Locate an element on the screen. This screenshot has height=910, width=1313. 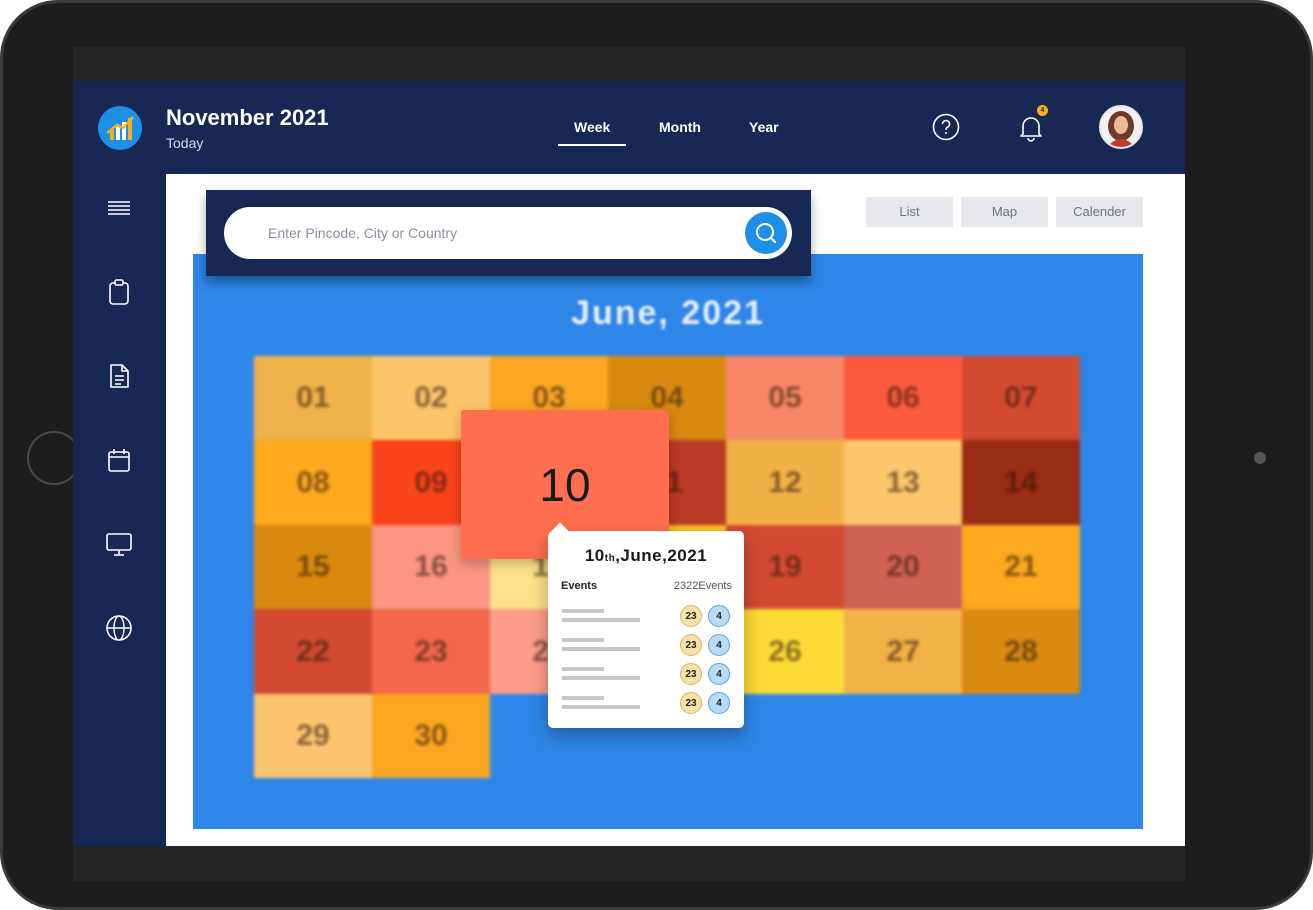
list-view-button: List is located at coordinates (909, 212).